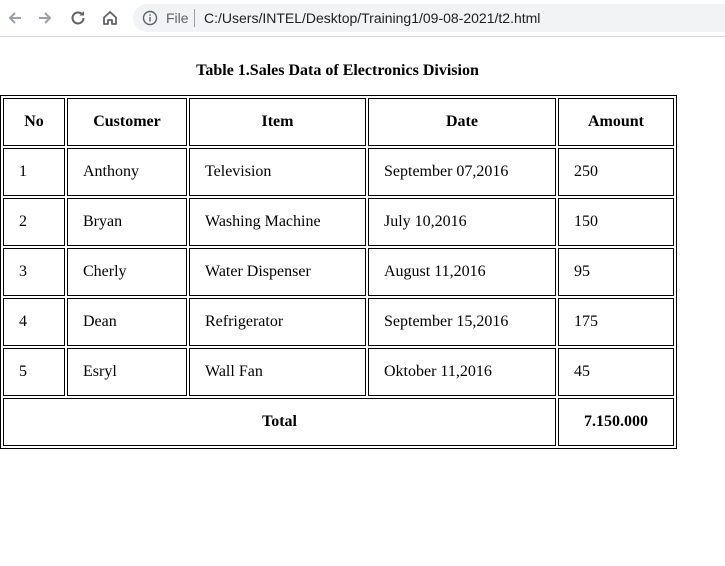 The image size is (725, 566). Describe the element at coordinates (462, 372) in the screenshot. I see `cell-date: Oktober 11,2016` at that location.